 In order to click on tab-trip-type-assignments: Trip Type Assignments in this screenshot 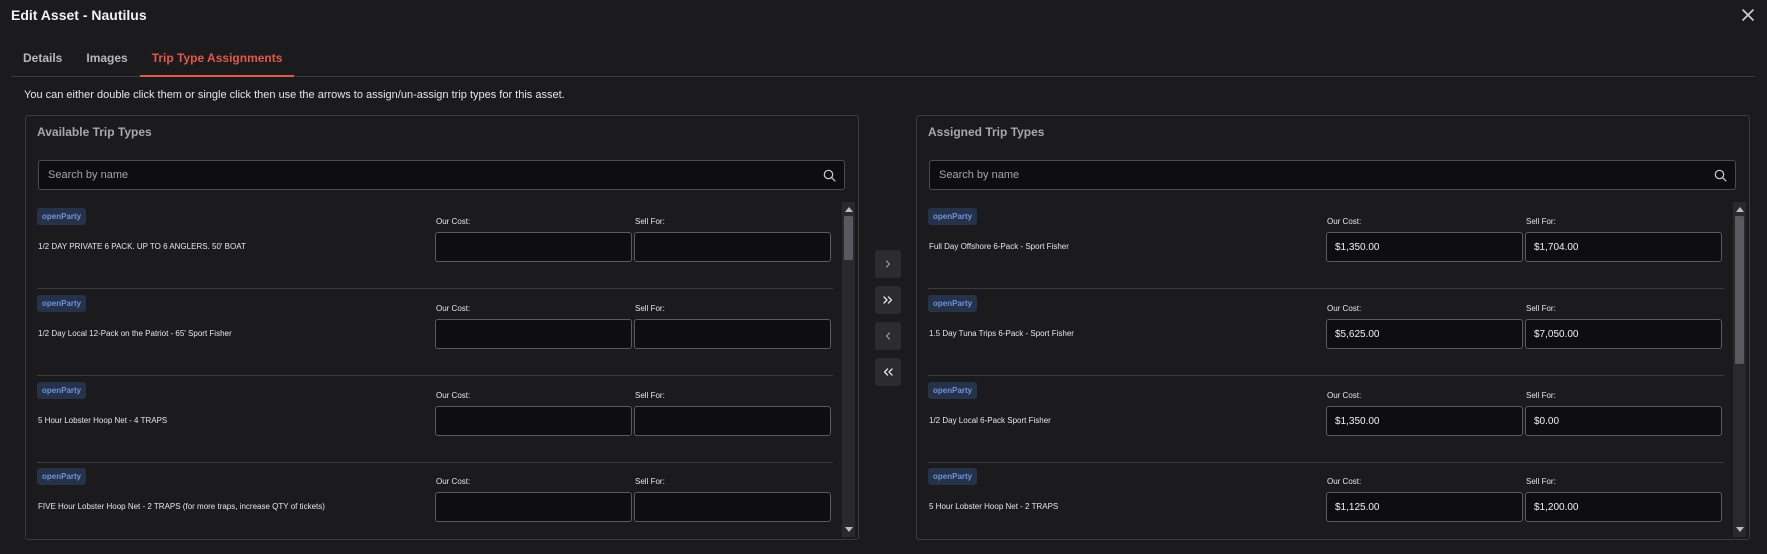, I will do `click(217, 60)`.